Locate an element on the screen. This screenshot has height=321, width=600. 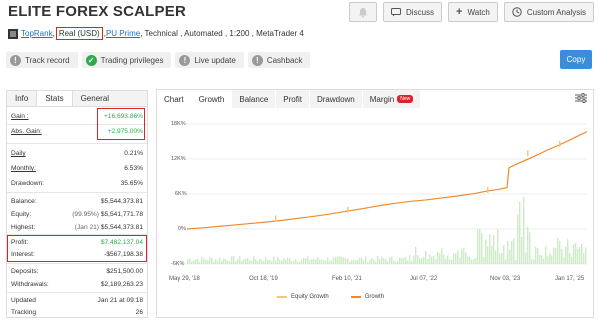
watch-button: + Watch is located at coordinates (473, 12).